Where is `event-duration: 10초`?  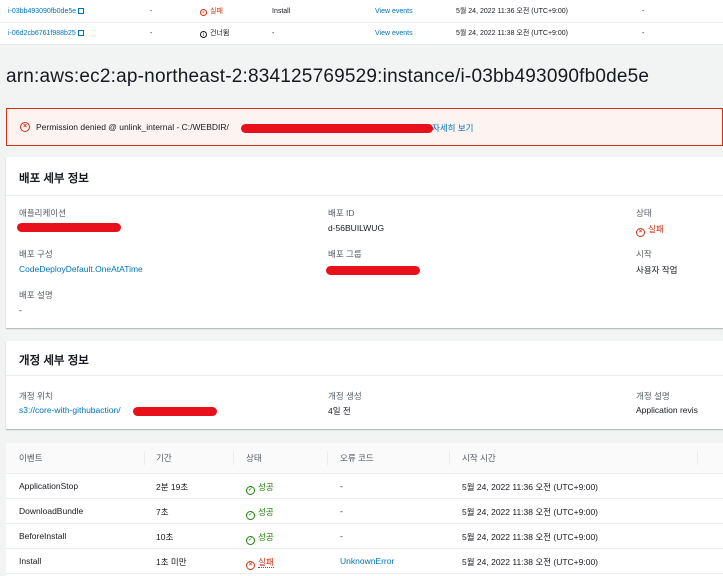 event-duration: 10초 is located at coordinates (165, 537).